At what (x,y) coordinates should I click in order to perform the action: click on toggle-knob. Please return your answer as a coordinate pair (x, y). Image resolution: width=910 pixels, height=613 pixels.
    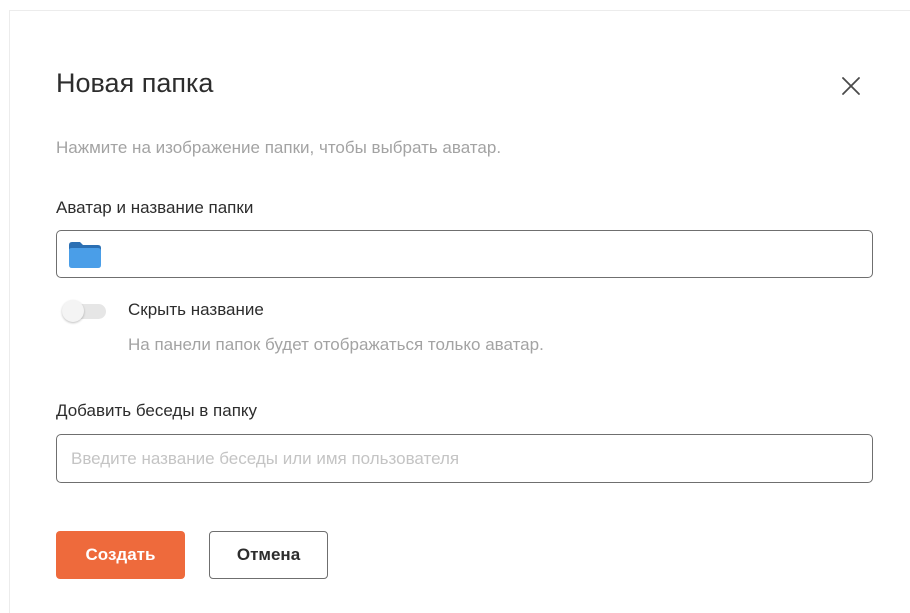
    Looking at the image, I should click on (73, 311).